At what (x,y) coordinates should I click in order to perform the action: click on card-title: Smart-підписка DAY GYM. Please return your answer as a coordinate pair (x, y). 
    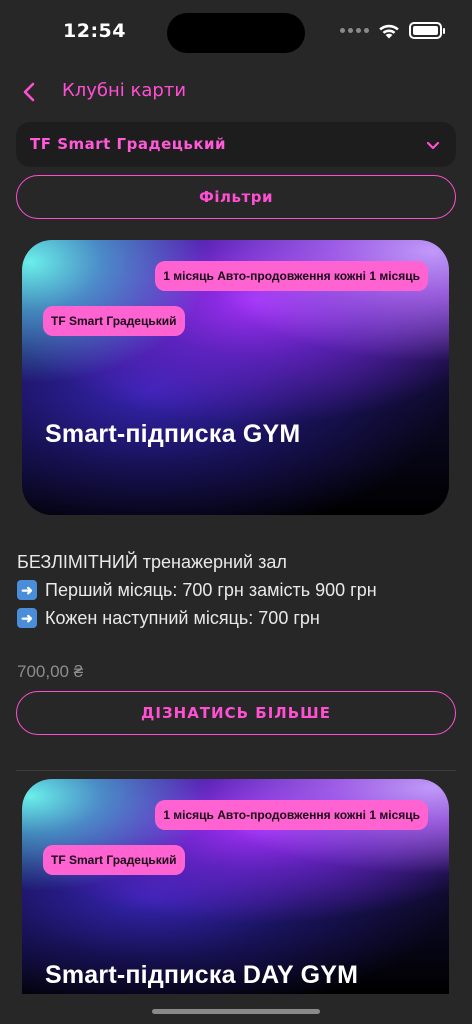
    Looking at the image, I should click on (202, 975).